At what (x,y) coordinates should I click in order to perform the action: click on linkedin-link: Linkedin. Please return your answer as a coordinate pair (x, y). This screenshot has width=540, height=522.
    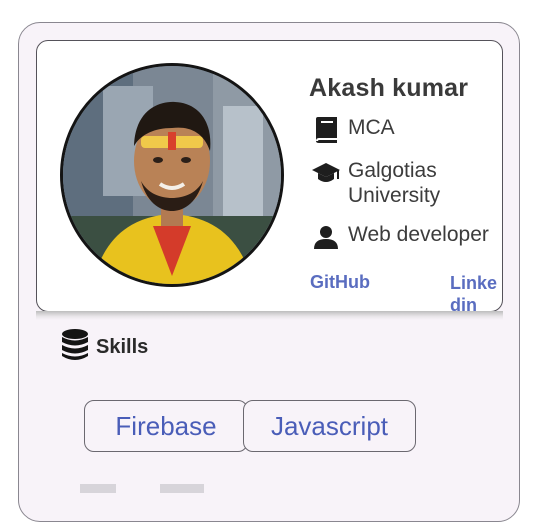
    Looking at the image, I should click on (477, 292).